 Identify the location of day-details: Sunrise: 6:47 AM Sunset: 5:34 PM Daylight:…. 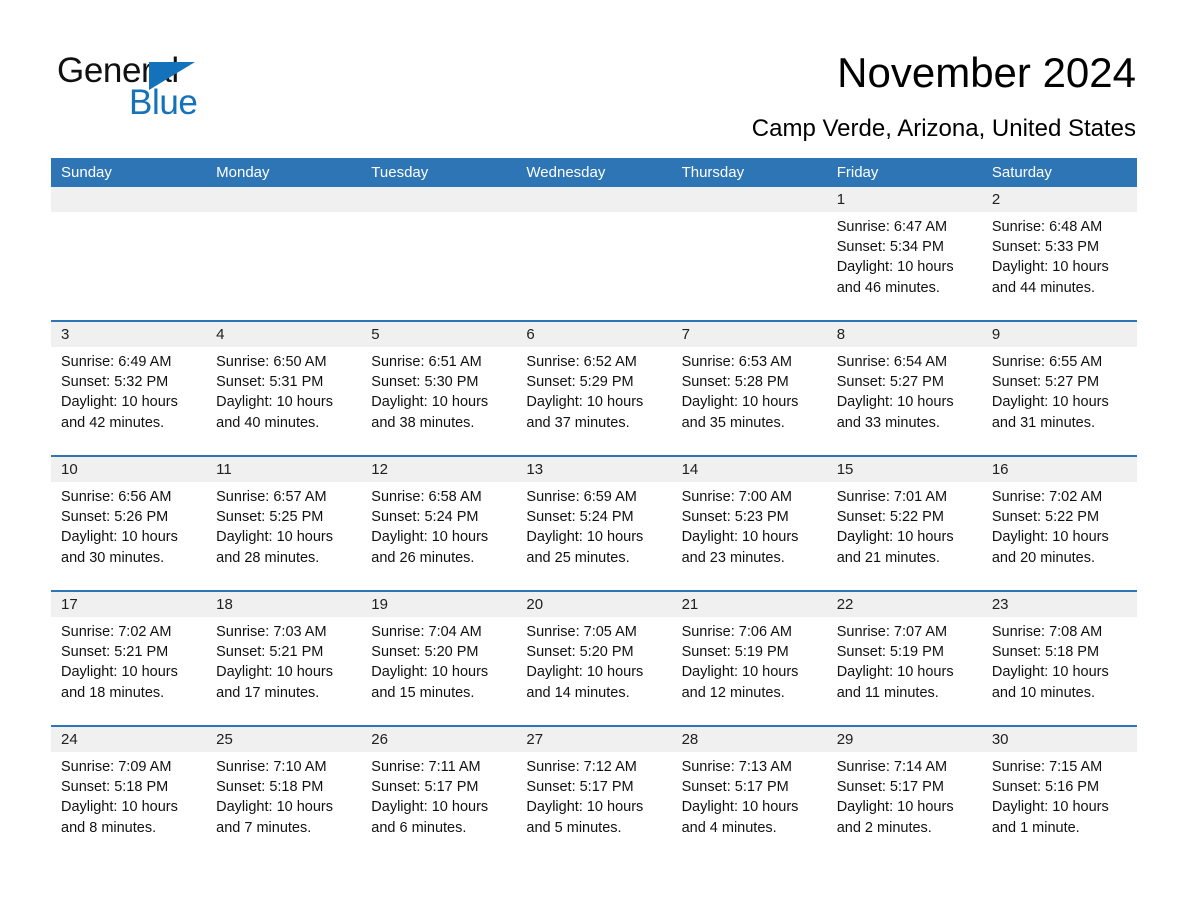
(904, 255).